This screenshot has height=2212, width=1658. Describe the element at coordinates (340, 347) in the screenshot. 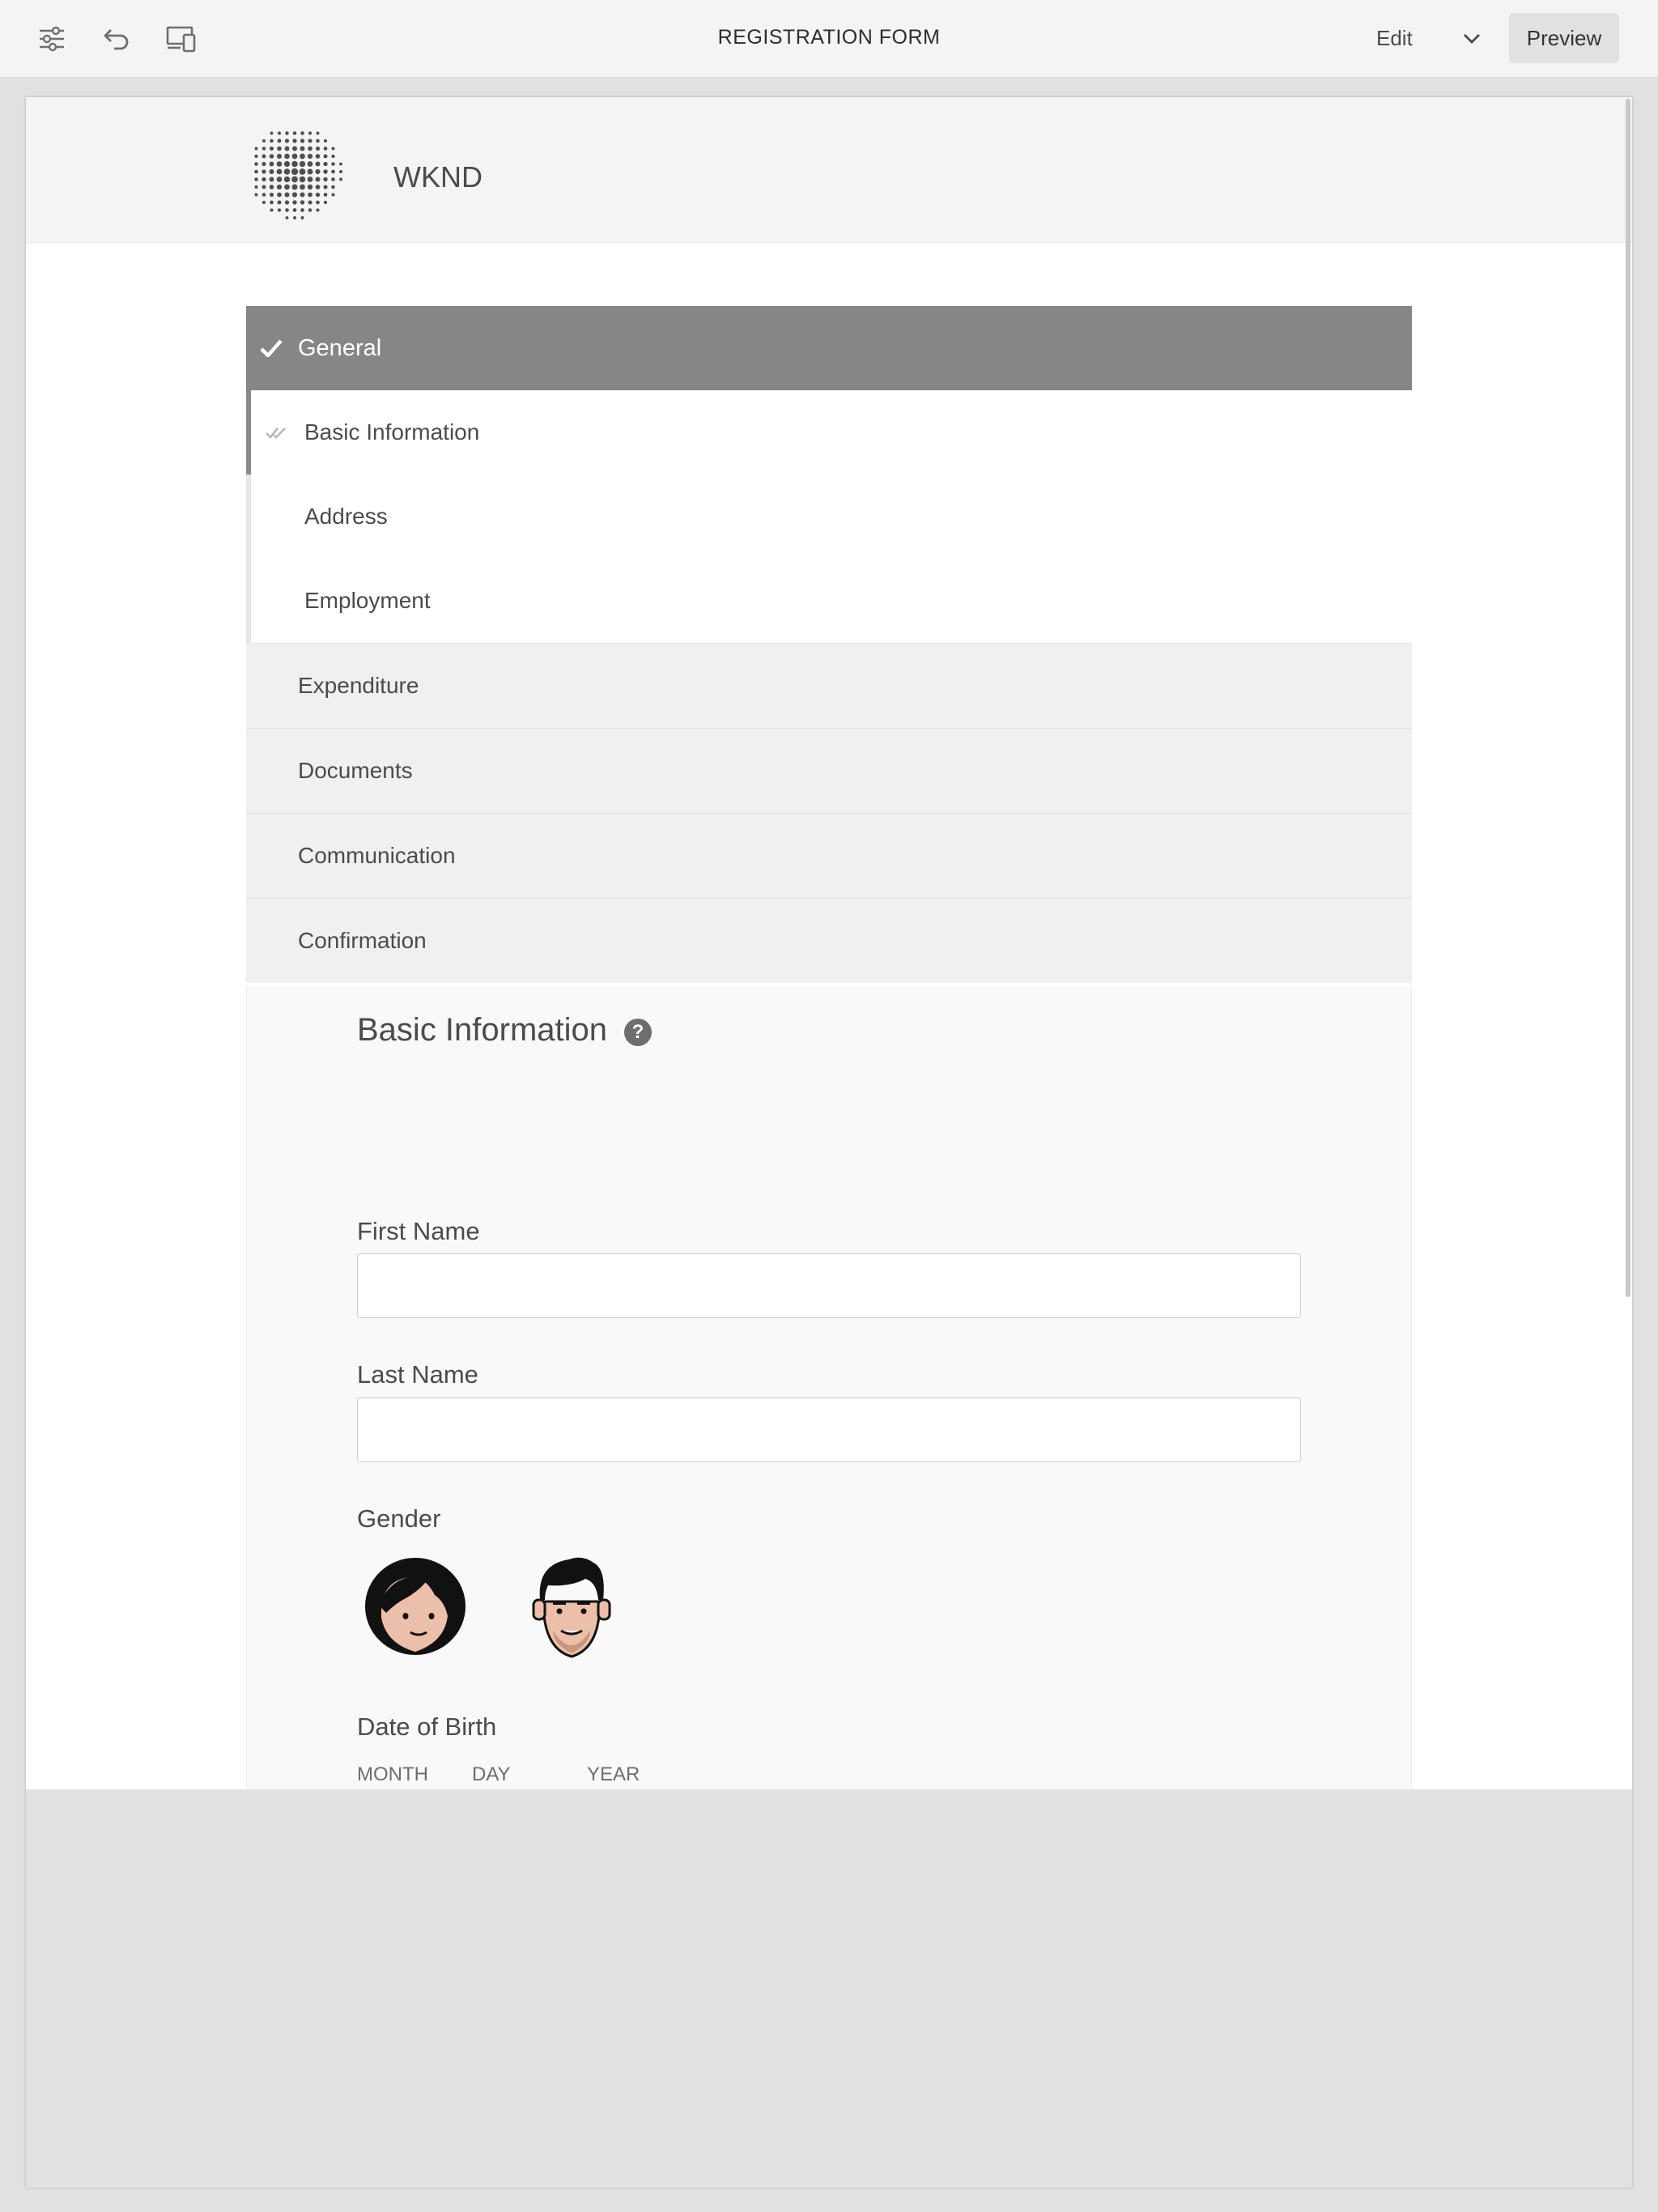

I see `wizard-panel-label: General` at that location.